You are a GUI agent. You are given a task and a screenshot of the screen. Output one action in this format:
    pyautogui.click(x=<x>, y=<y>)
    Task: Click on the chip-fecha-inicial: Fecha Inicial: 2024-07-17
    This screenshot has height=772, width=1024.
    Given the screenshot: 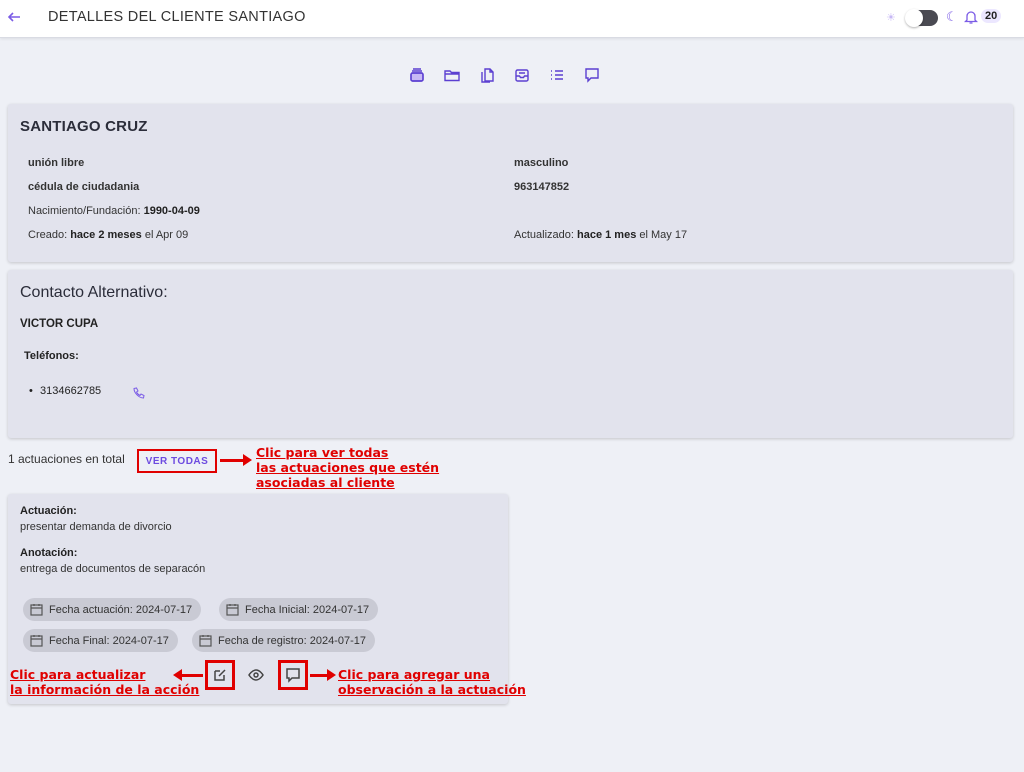 What is the action you would take?
    pyautogui.click(x=299, y=609)
    